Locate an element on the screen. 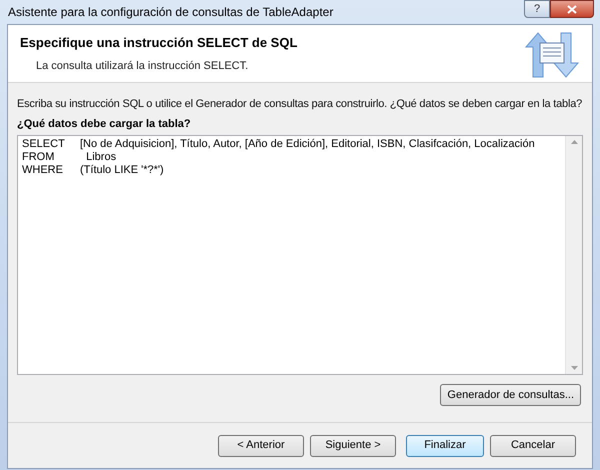 This screenshot has height=470, width=600. dialog-button: < Anterior is located at coordinates (261, 445).